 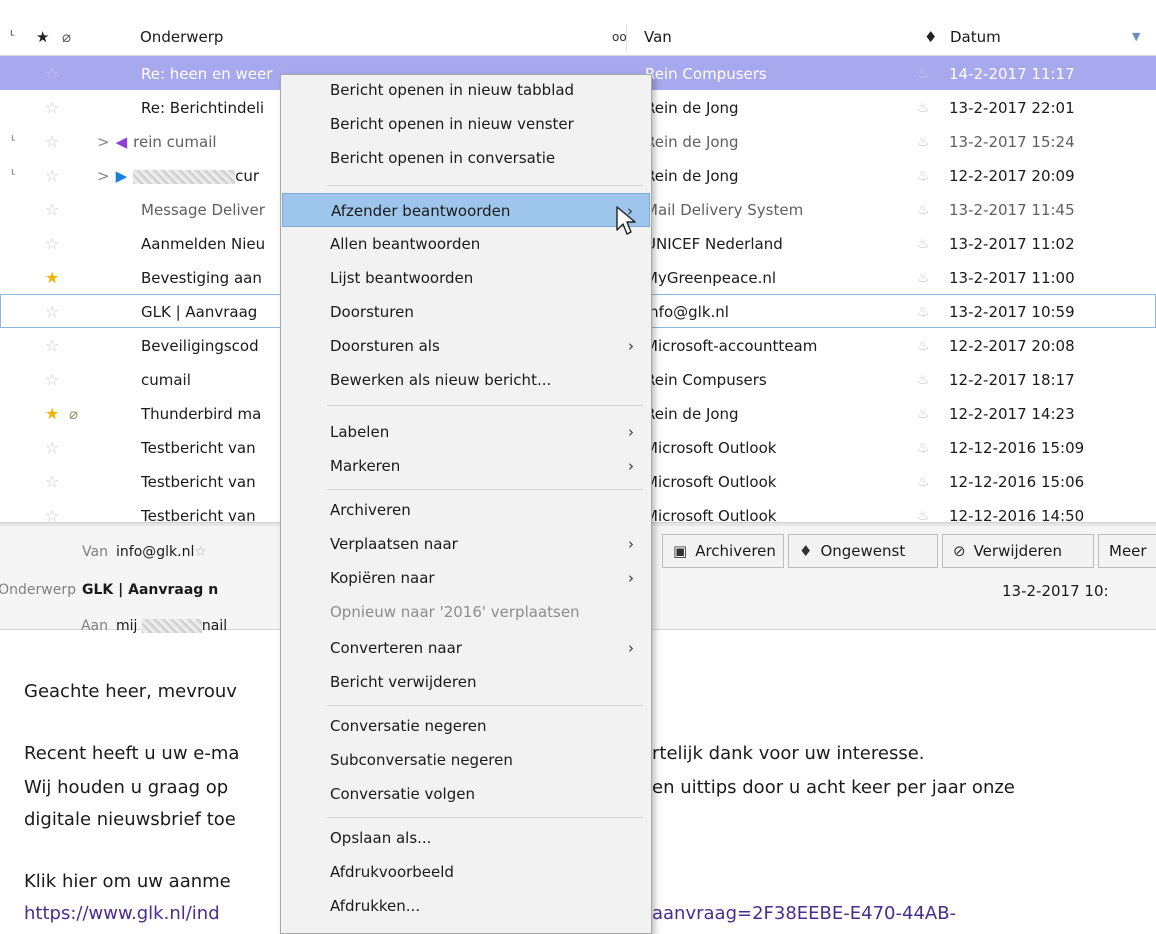 I want to click on body-text: Klik hier om uw aanme, so click(x=127, y=881).